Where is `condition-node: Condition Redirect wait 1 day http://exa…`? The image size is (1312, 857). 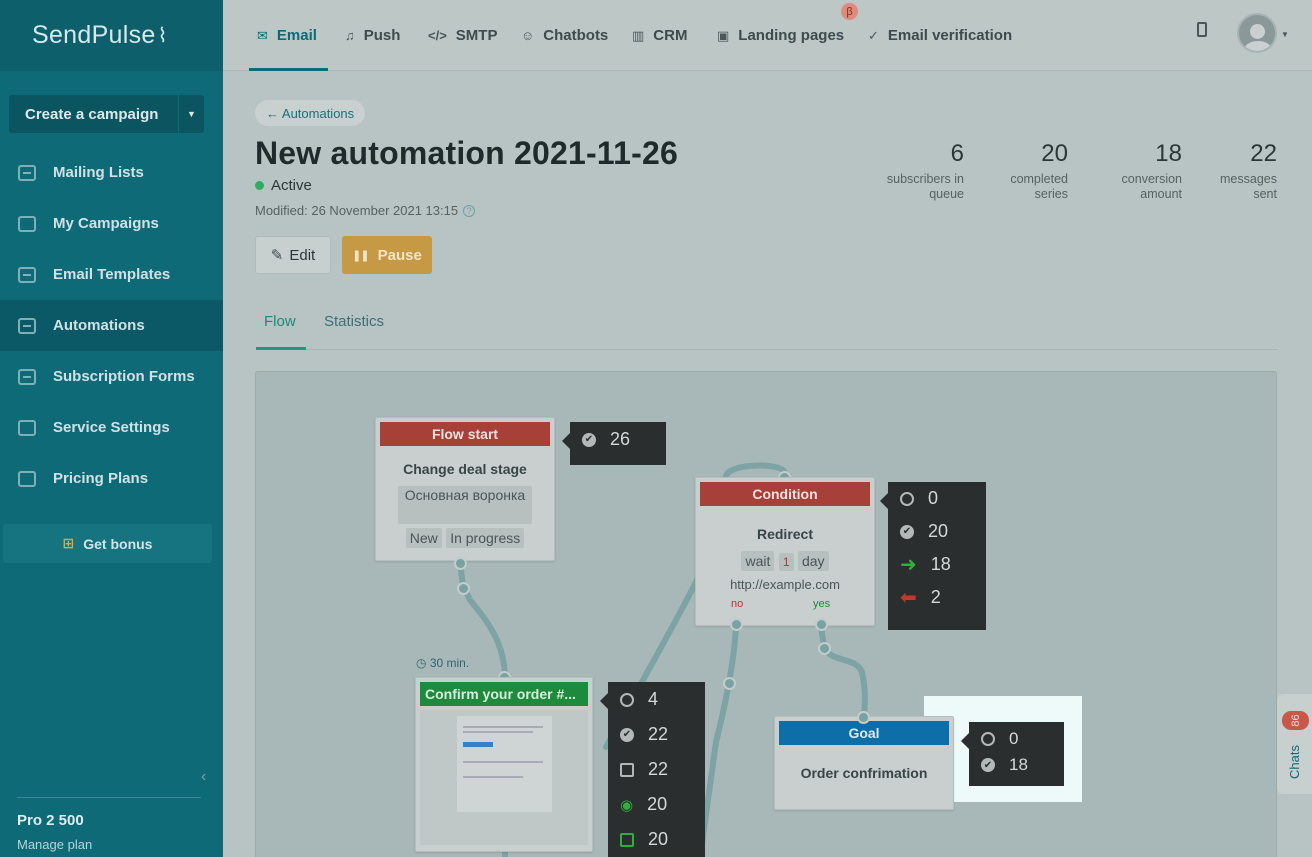
condition-node: Condition Redirect wait 1 day http://exa… is located at coordinates (785, 551).